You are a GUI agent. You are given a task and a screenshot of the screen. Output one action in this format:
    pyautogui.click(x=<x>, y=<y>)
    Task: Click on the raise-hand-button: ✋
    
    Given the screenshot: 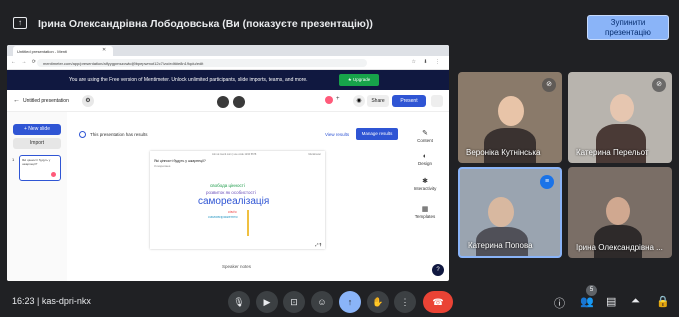 What is the action you would take?
    pyautogui.click(x=378, y=302)
    